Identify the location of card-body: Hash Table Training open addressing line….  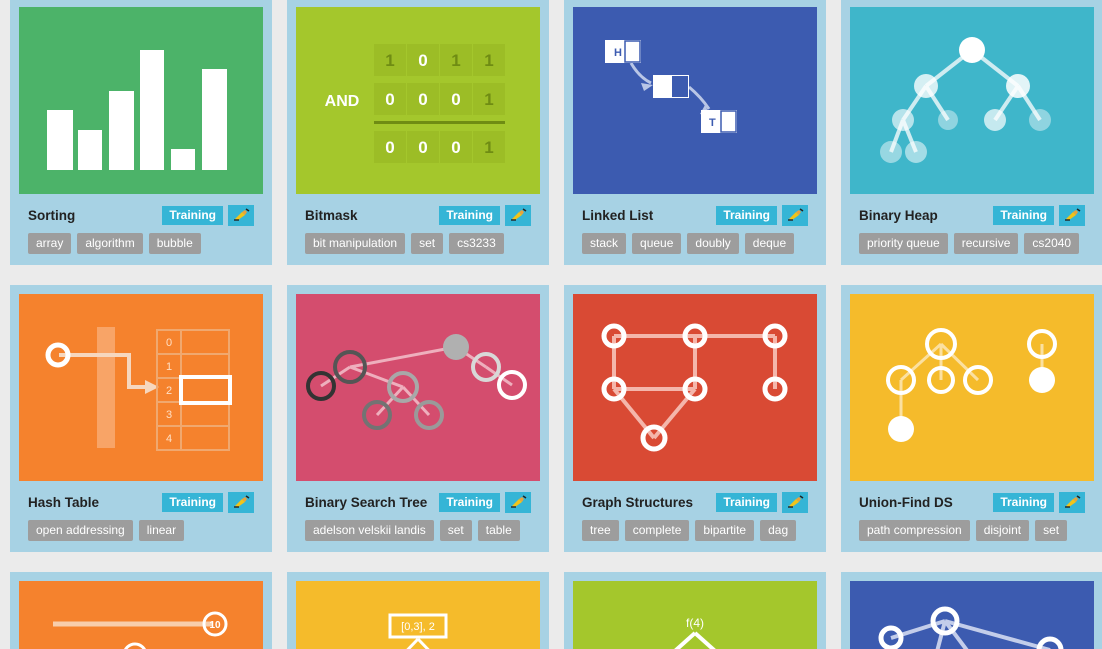
(141, 516).